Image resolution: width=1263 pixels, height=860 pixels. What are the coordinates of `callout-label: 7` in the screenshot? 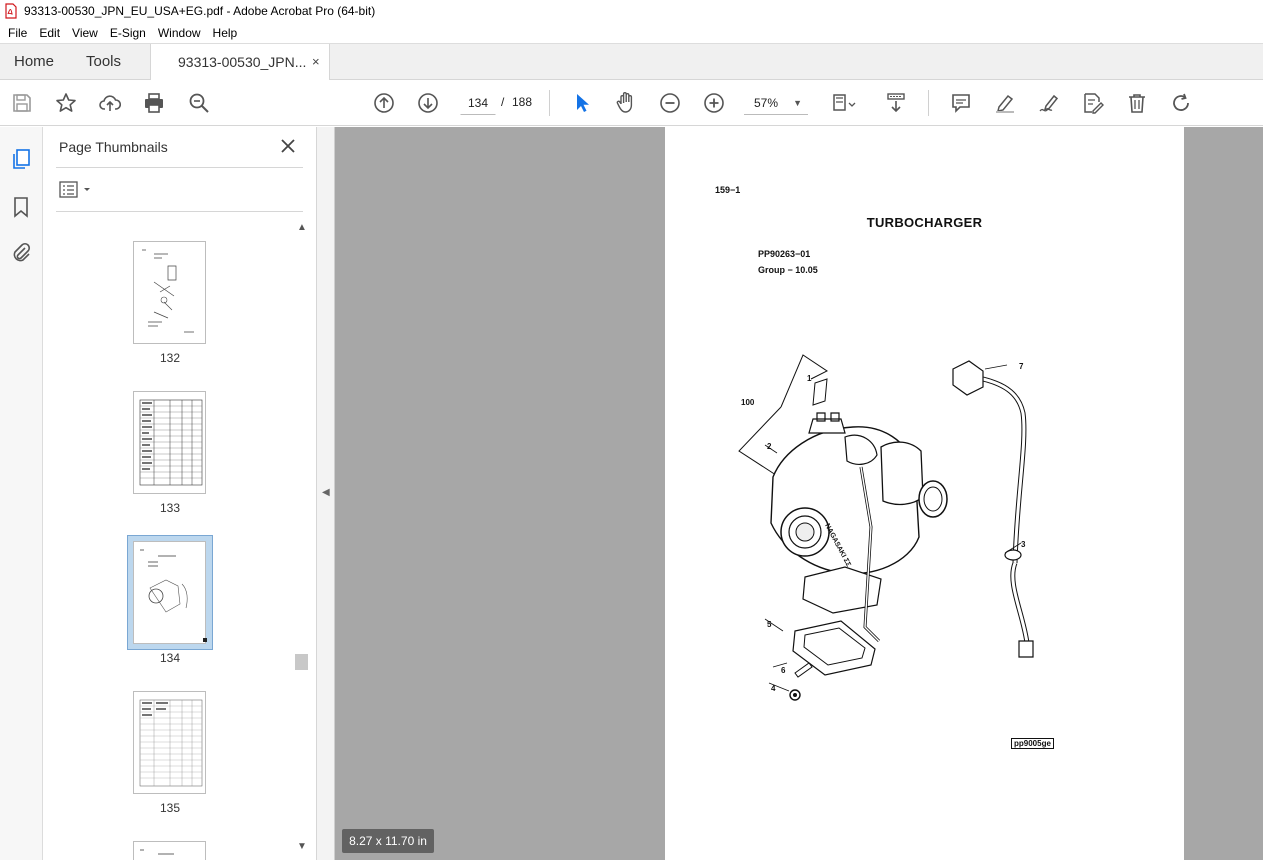 It's located at (1021, 366).